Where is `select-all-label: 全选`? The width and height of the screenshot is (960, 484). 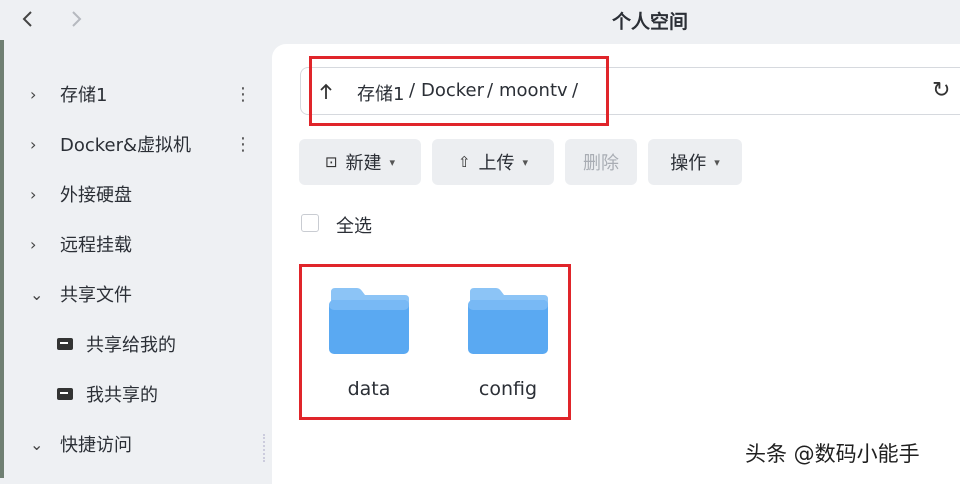
select-all-label: 全选 is located at coordinates (354, 226).